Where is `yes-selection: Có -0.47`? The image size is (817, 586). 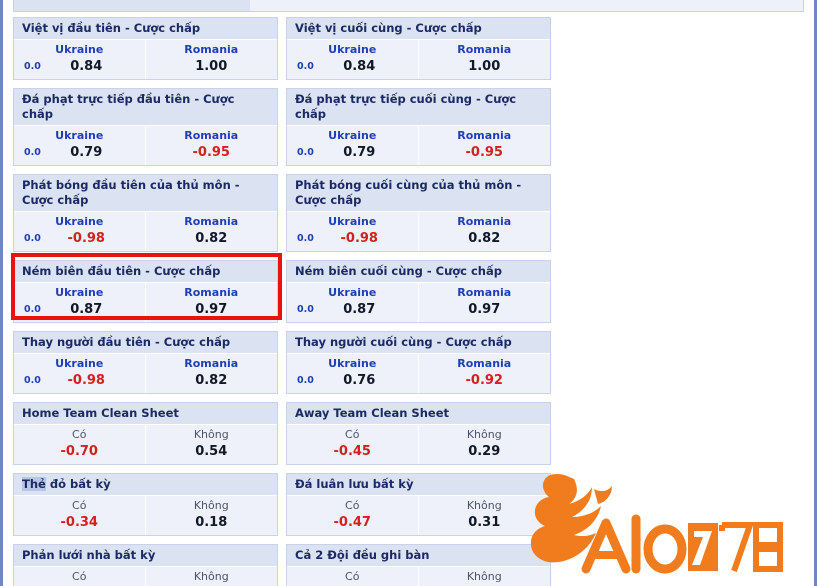 yes-selection: Có -0.47 is located at coordinates (353, 515).